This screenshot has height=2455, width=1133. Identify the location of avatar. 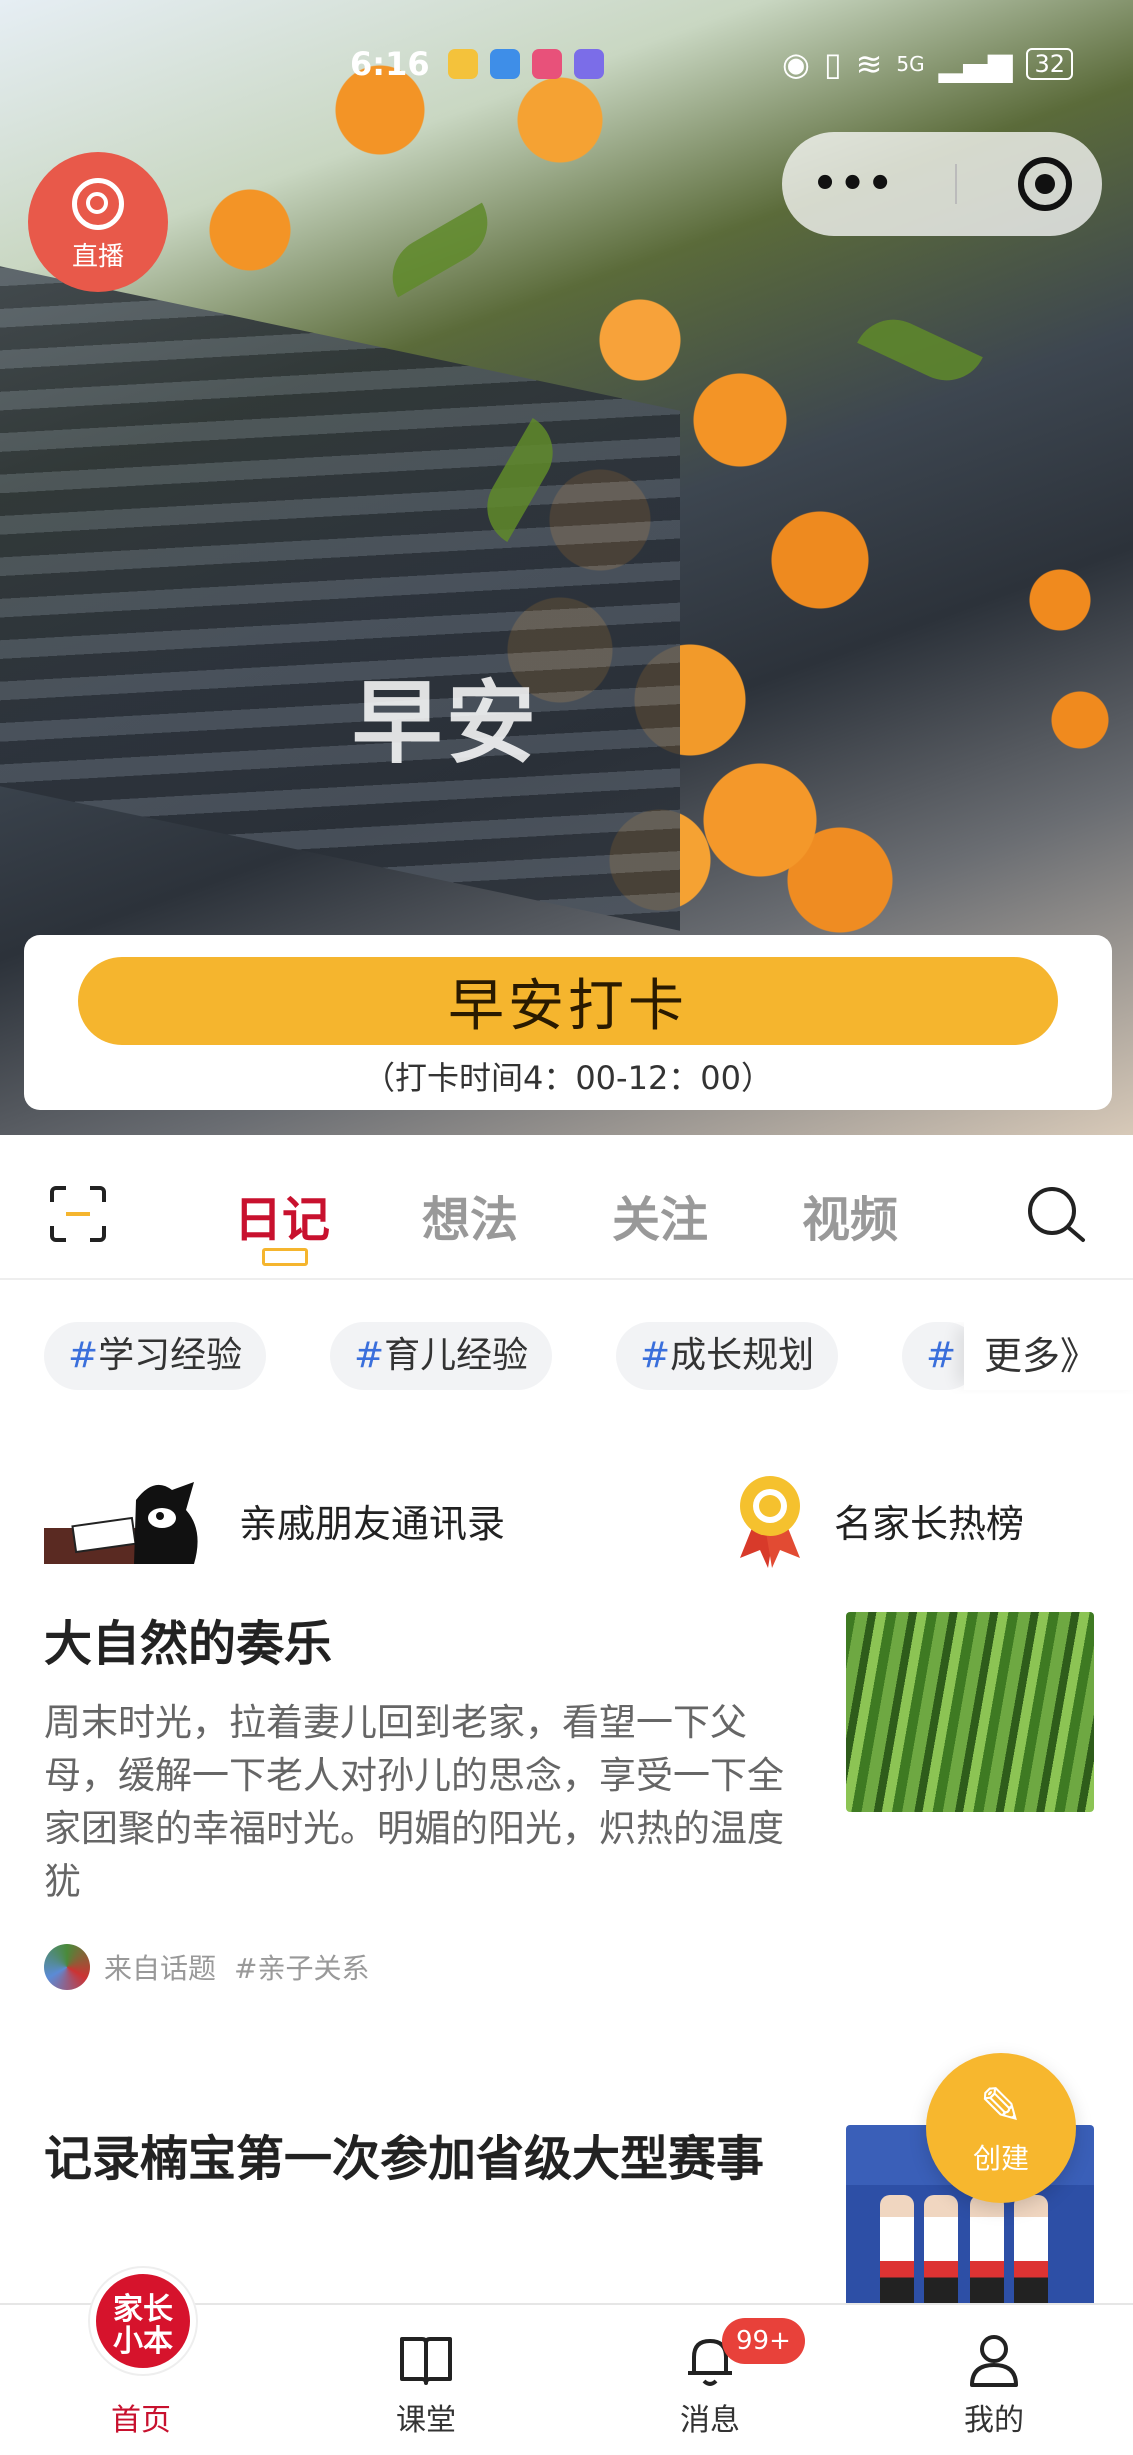
(67, 1967).